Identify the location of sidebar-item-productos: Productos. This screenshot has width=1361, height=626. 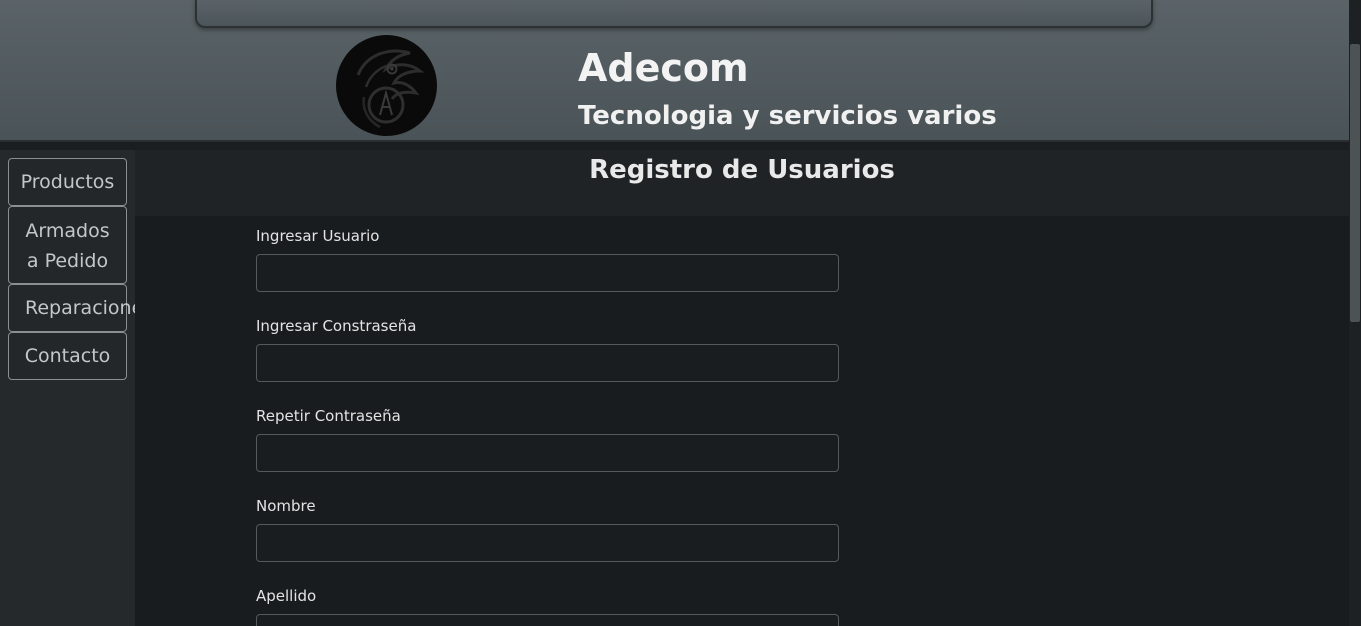
(67, 182).